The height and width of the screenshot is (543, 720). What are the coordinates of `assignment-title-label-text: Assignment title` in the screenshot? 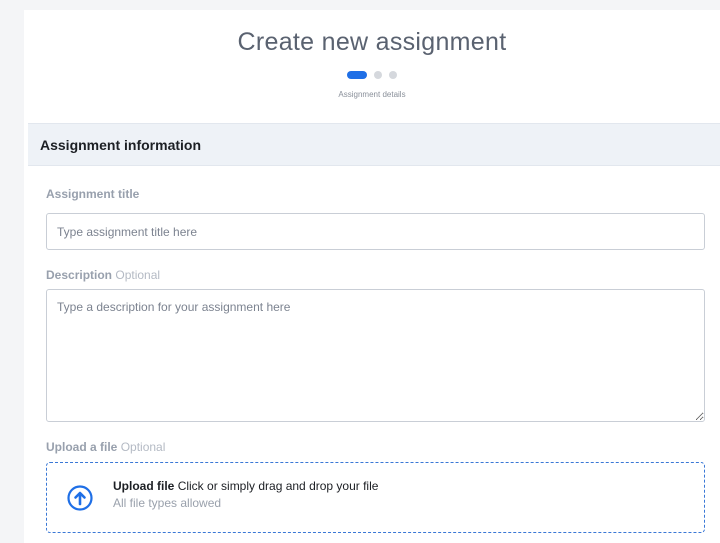 It's located at (93, 194).